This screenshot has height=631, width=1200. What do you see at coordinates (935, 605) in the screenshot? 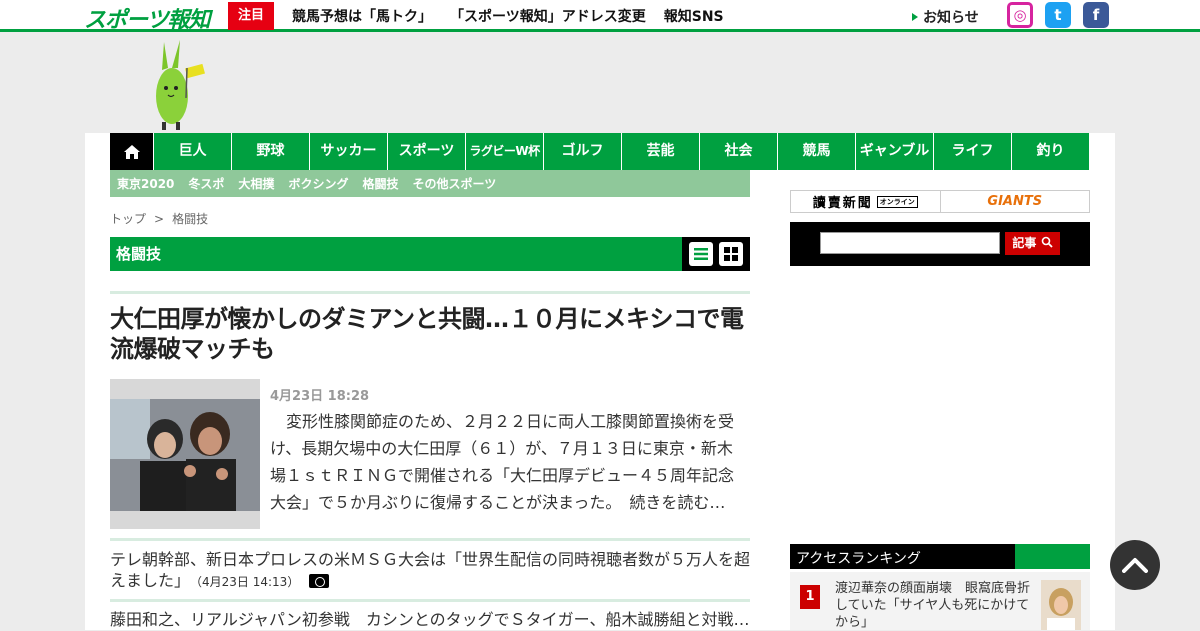
I see `ranking-item-title: 渡辺華奈の顔面崩壊 眼窩底骨折していた「サイヤ人も死にかけてから」` at bounding box center [935, 605].